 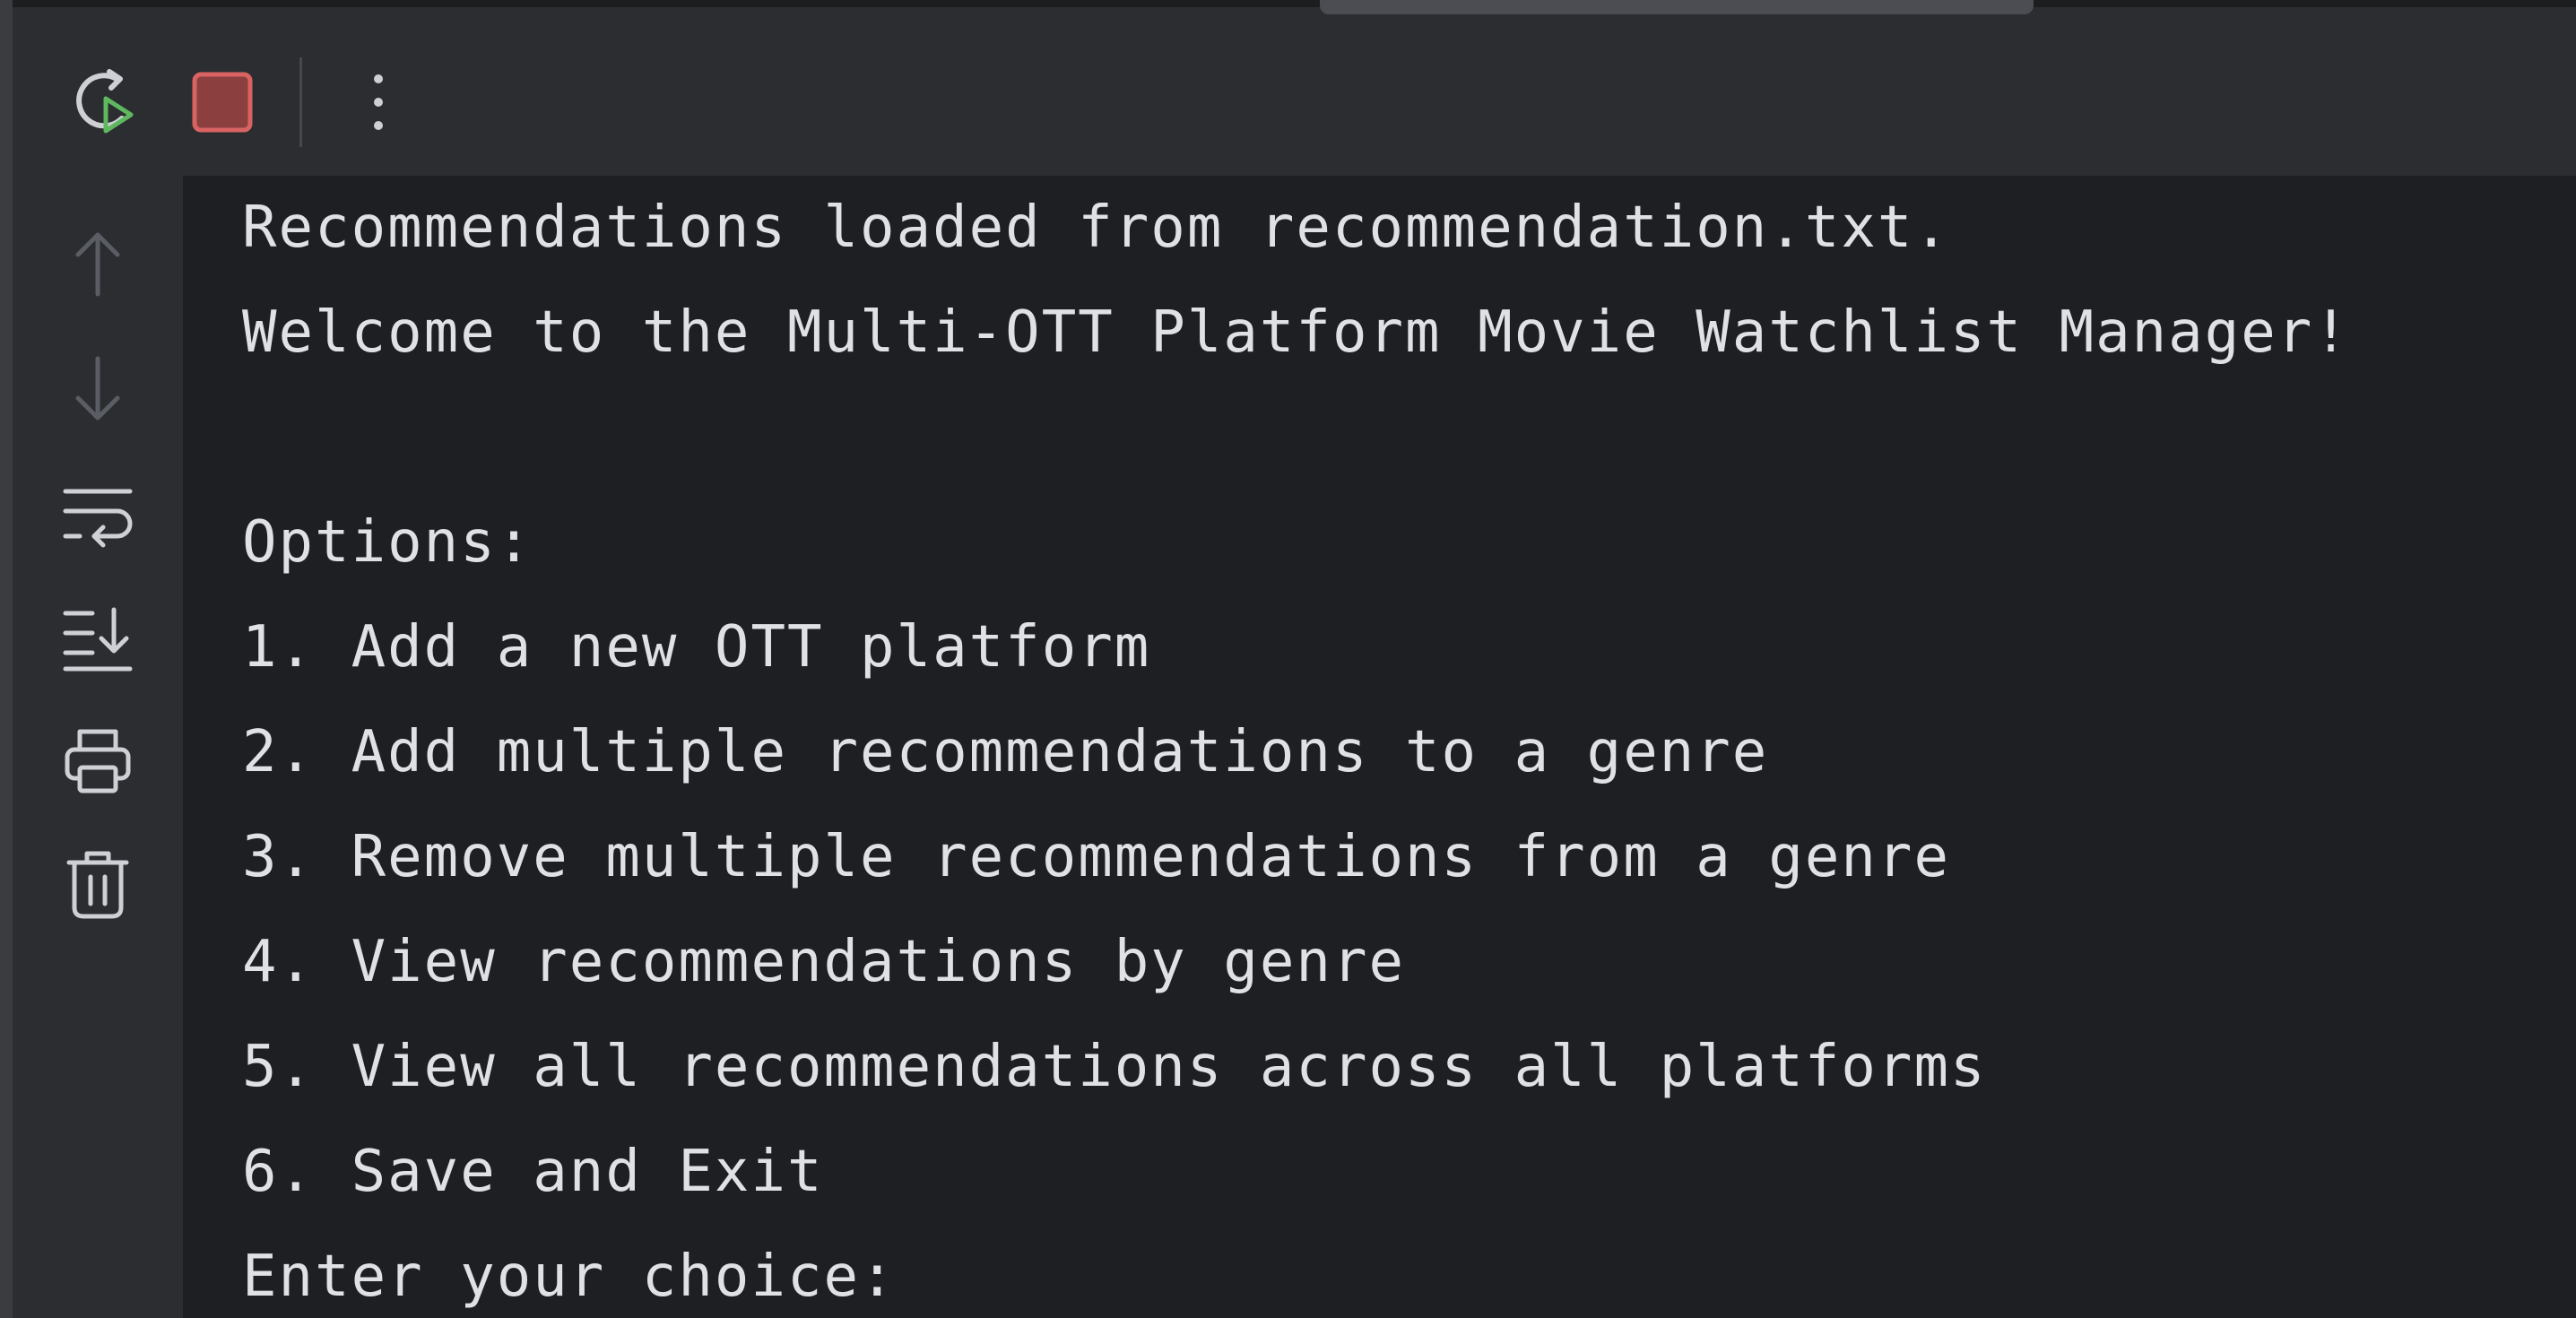 I want to click on soft-wrap-button, so click(x=98, y=518).